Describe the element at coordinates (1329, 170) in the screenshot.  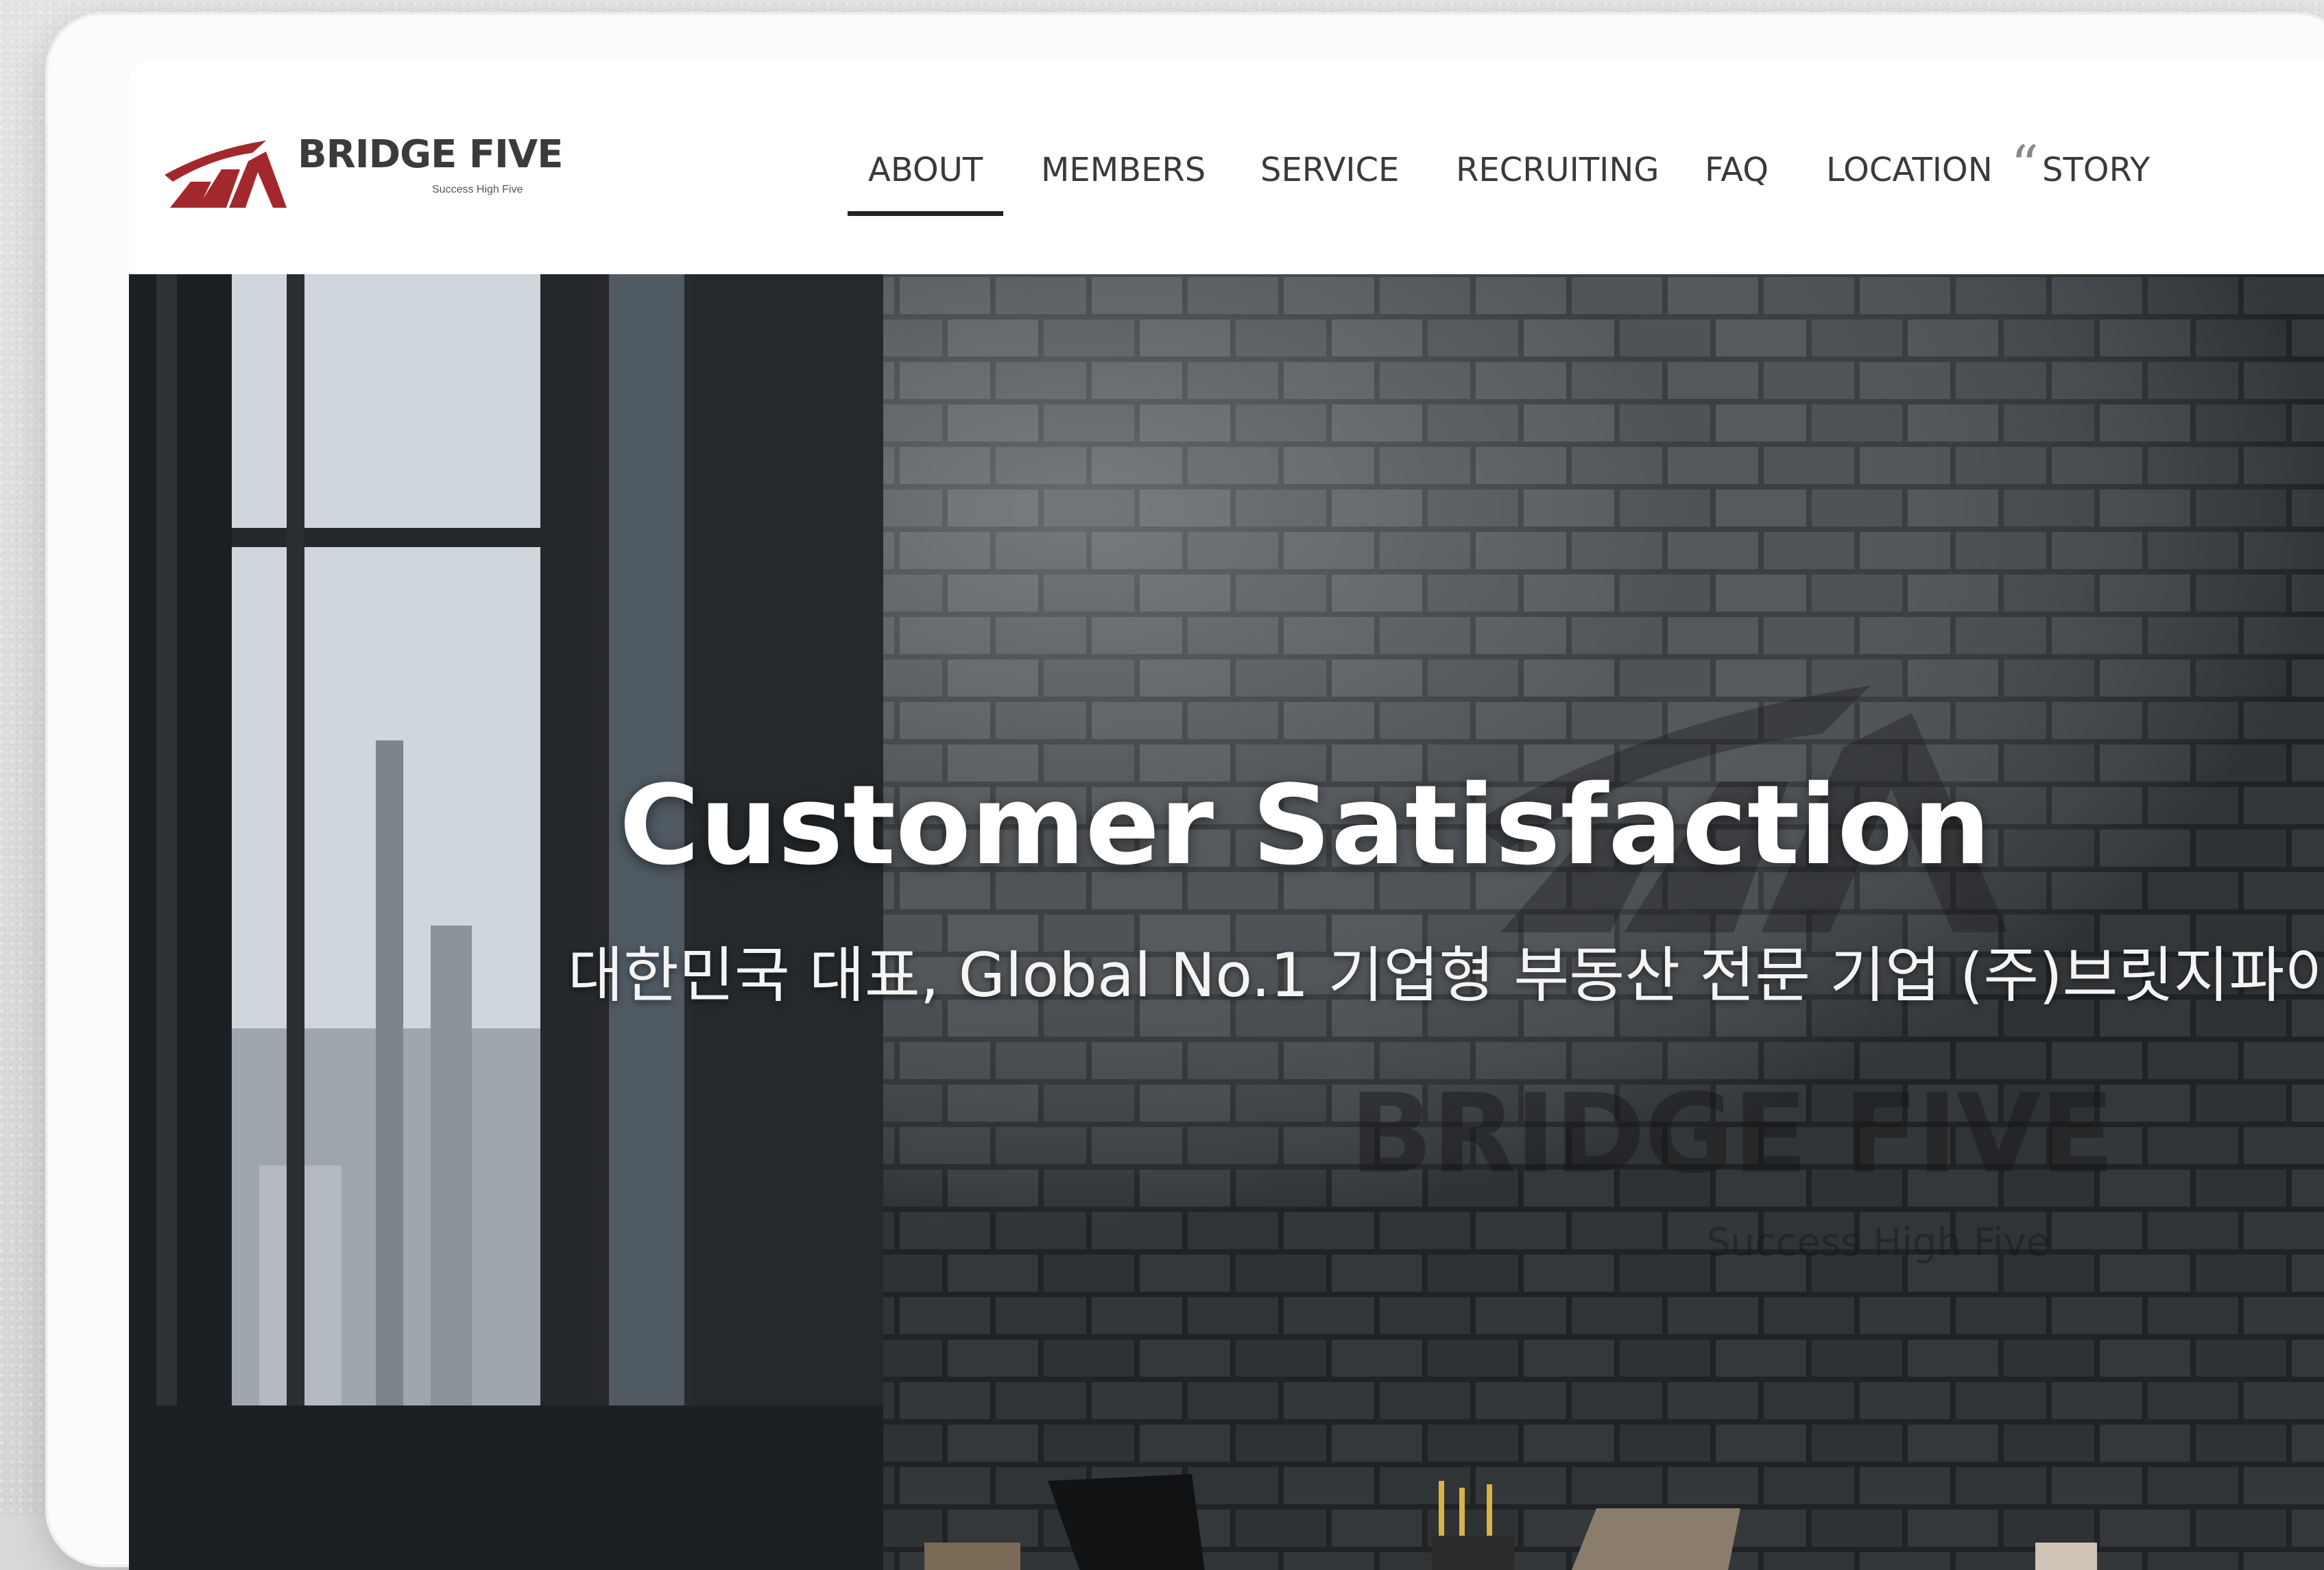
I see `nav-service: SERVICE` at that location.